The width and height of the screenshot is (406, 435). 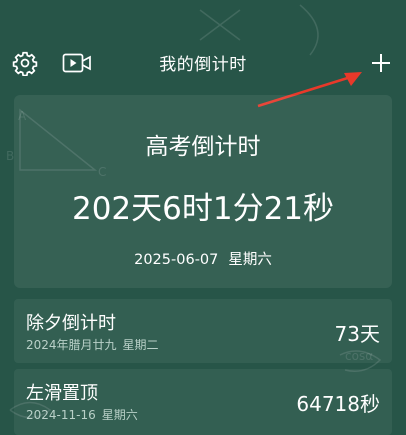 I want to click on countdown-date: 2025-06-07 星期六, so click(x=203, y=258).